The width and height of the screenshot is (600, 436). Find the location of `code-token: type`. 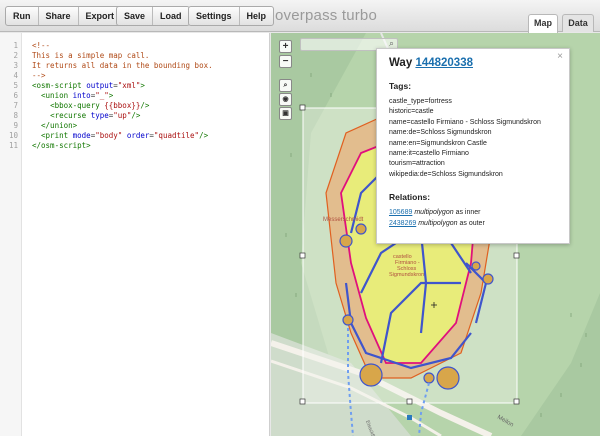

code-token: type is located at coordinates (99, 115).